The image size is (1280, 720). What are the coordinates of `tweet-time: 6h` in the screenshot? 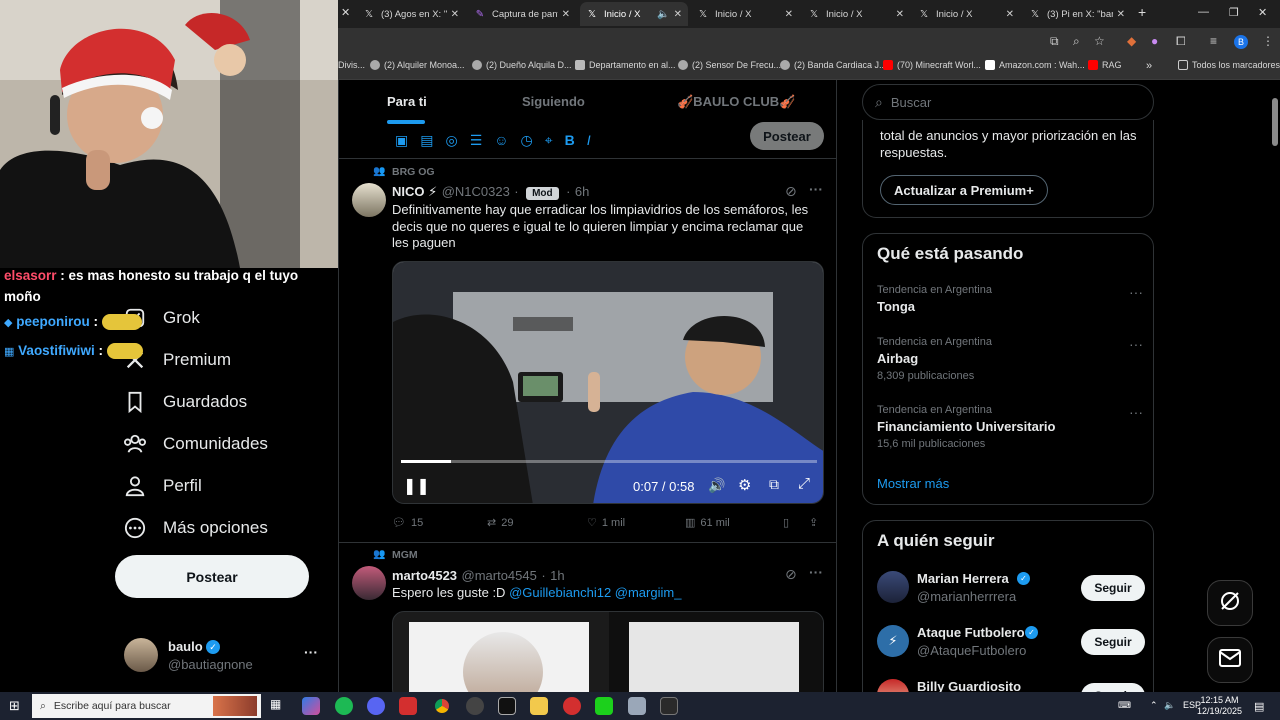 It's located at (582, 191).